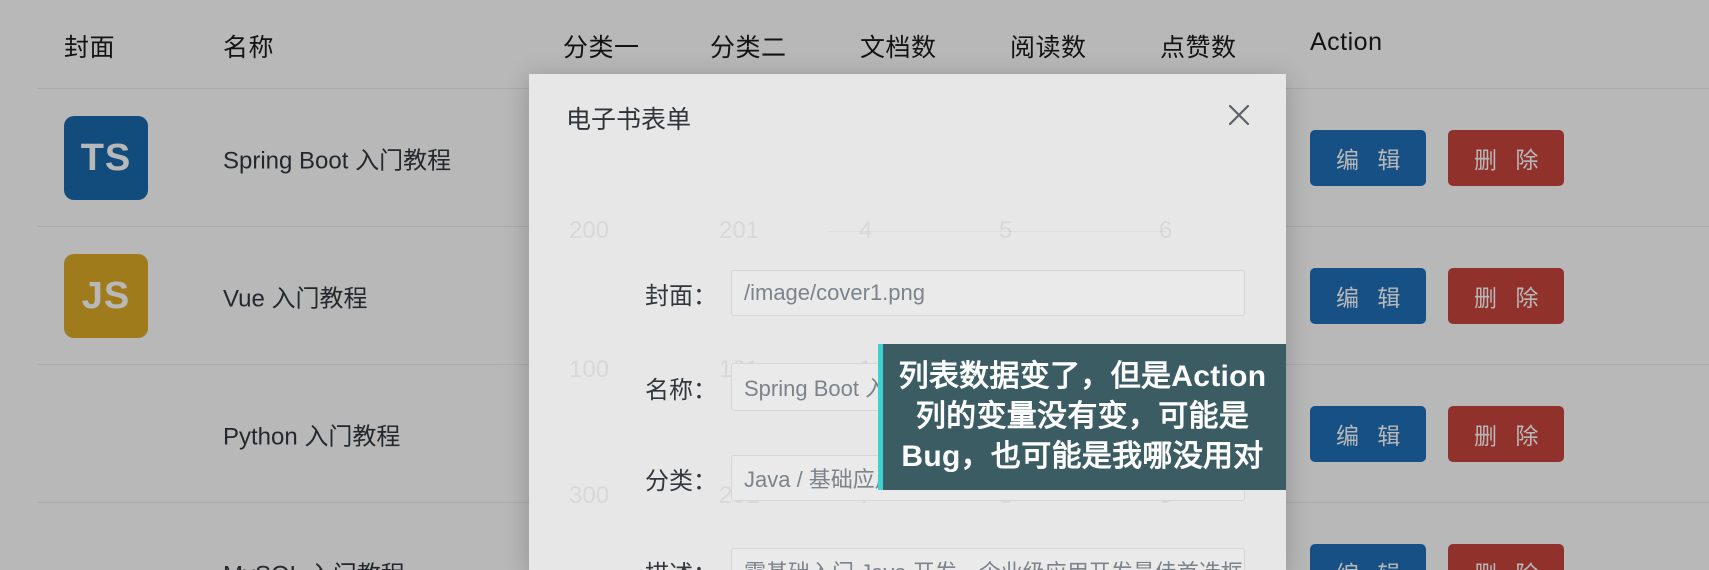 The width and height of the screenshot is (1709, 570). I want to click on field-label-description: 描述：, so click(630, 562).